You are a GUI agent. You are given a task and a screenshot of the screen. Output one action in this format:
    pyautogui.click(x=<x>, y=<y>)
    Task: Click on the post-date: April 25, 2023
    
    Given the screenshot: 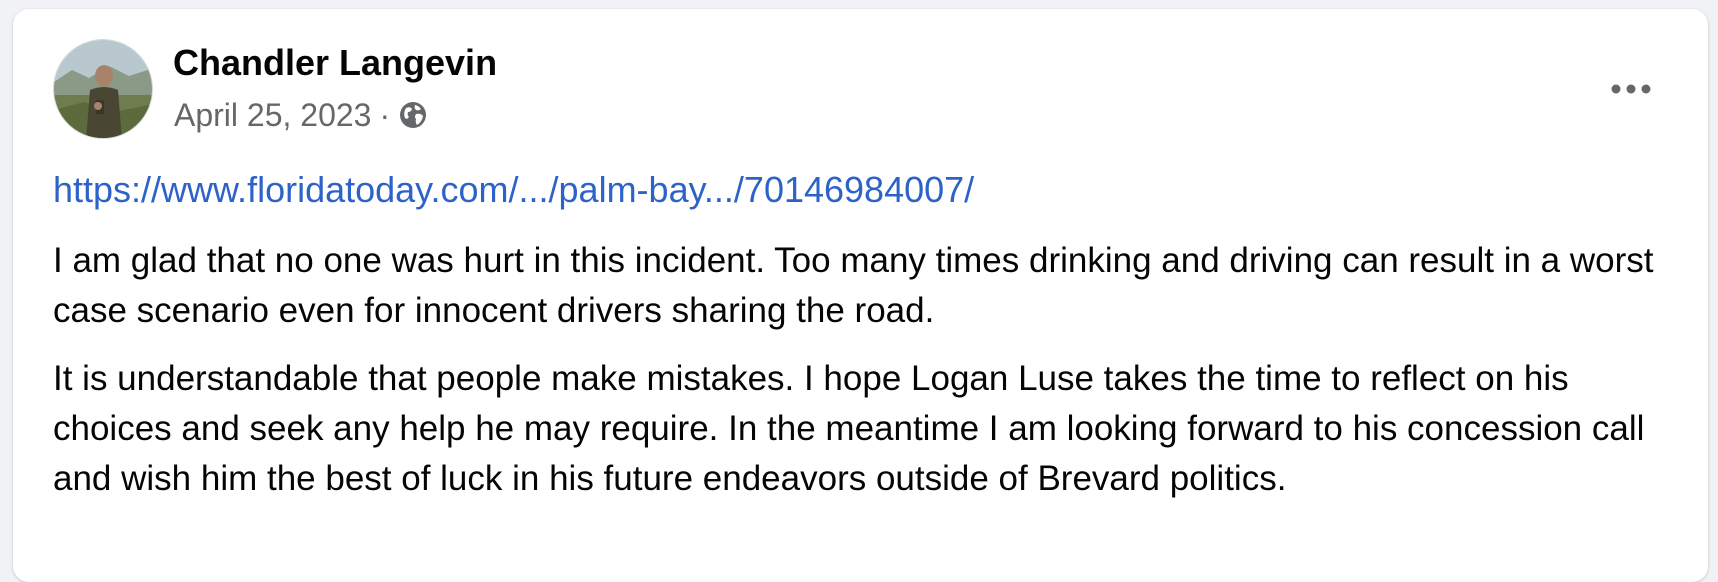 What is the action you would take?
    pyautogui.click(x=272, y=115)
    